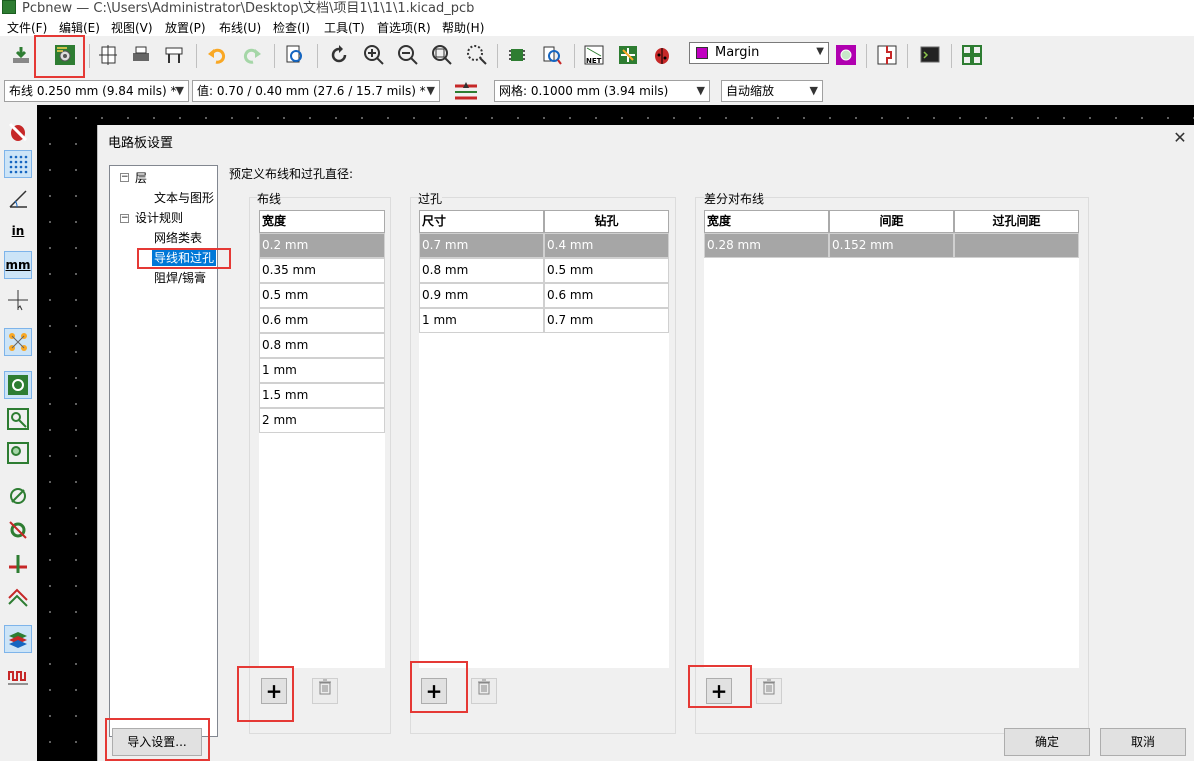  What do you see at coordinates (602, 91) in the screenshot?
I see `grid-size-select: 网格: 0.1000 mm (3.94 mils) ▼` at bounding box center [602, 91].